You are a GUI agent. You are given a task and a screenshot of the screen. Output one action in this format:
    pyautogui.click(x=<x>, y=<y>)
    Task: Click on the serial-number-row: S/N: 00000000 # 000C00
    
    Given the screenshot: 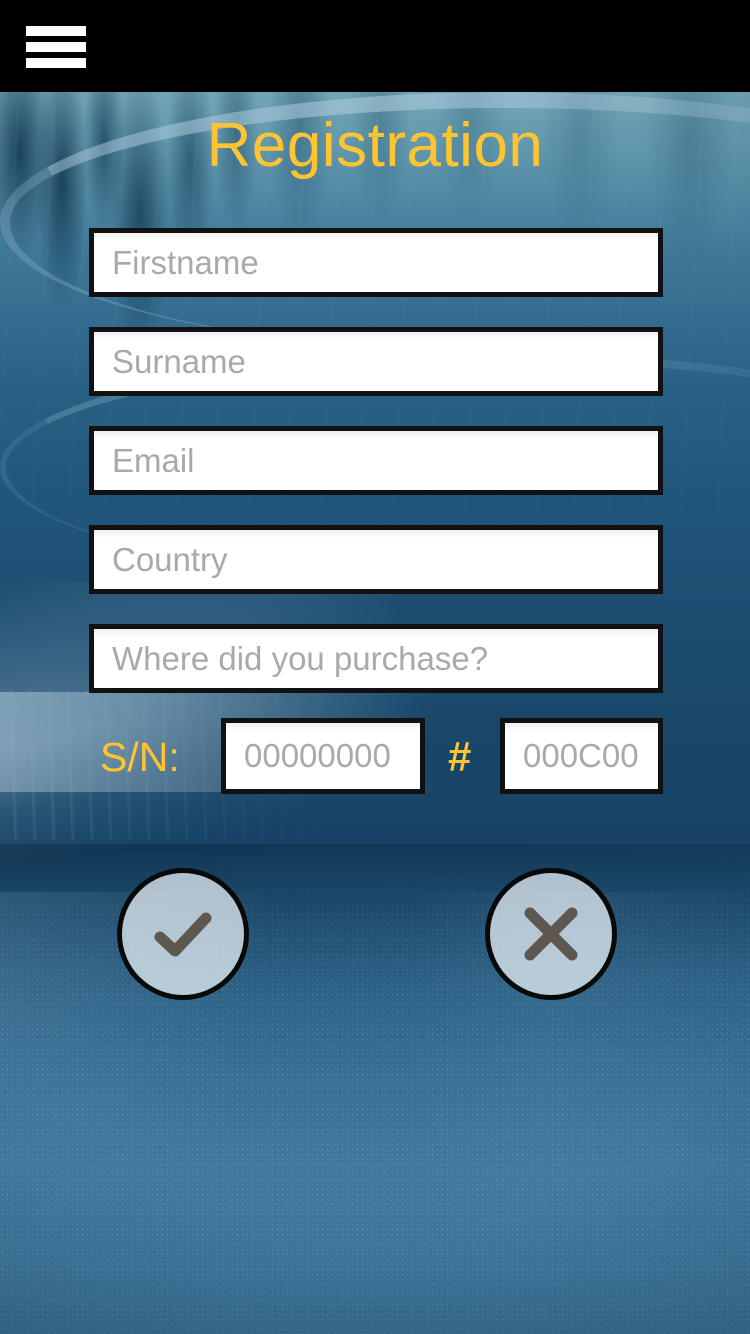 What is the action you would take?
    pyautogui.click(x=376, y=756)
    